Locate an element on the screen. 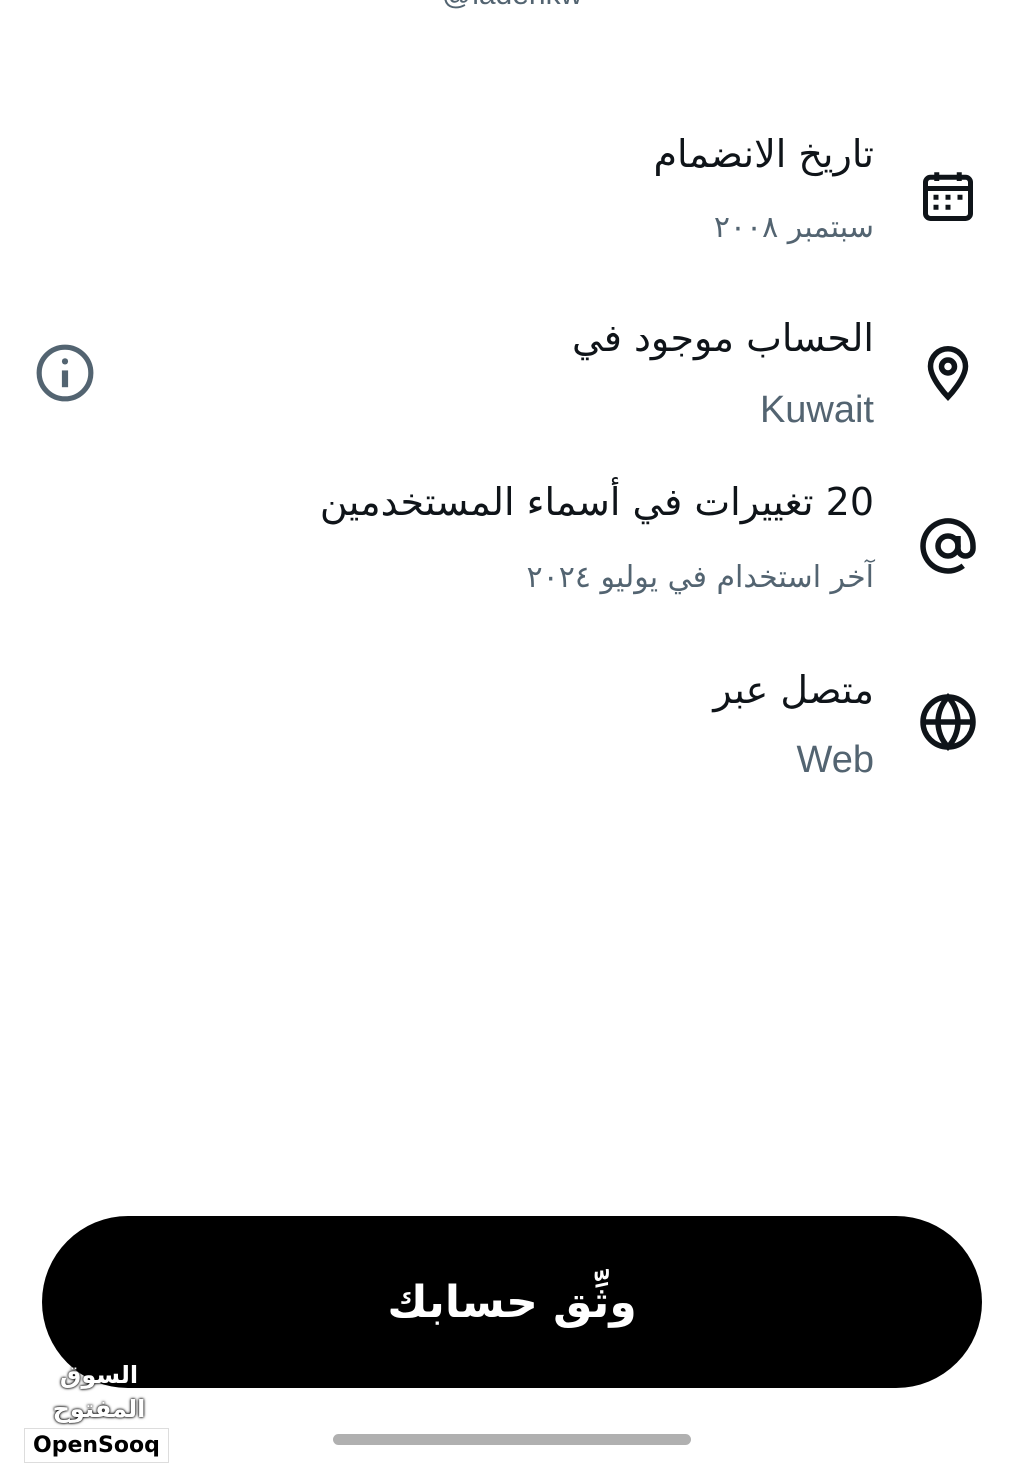 The height and width of the screenshot is (1463, 1024). verify-account-label: وثِّق حسابك is located at coordinates (512, 1302).